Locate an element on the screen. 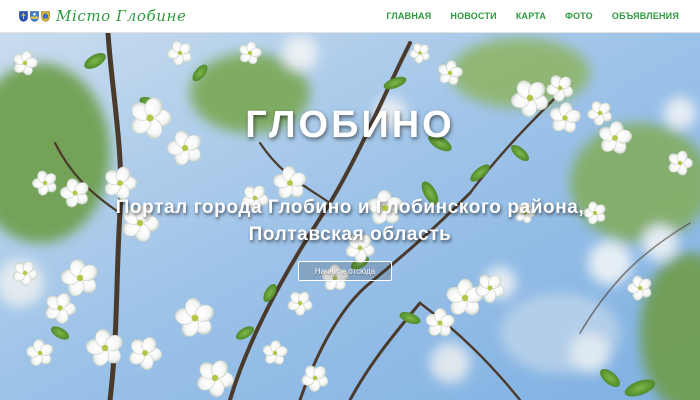 This screenshot has width=700, height=400. start-here-button: Начните отсюда is located at coordinates (345, 271).